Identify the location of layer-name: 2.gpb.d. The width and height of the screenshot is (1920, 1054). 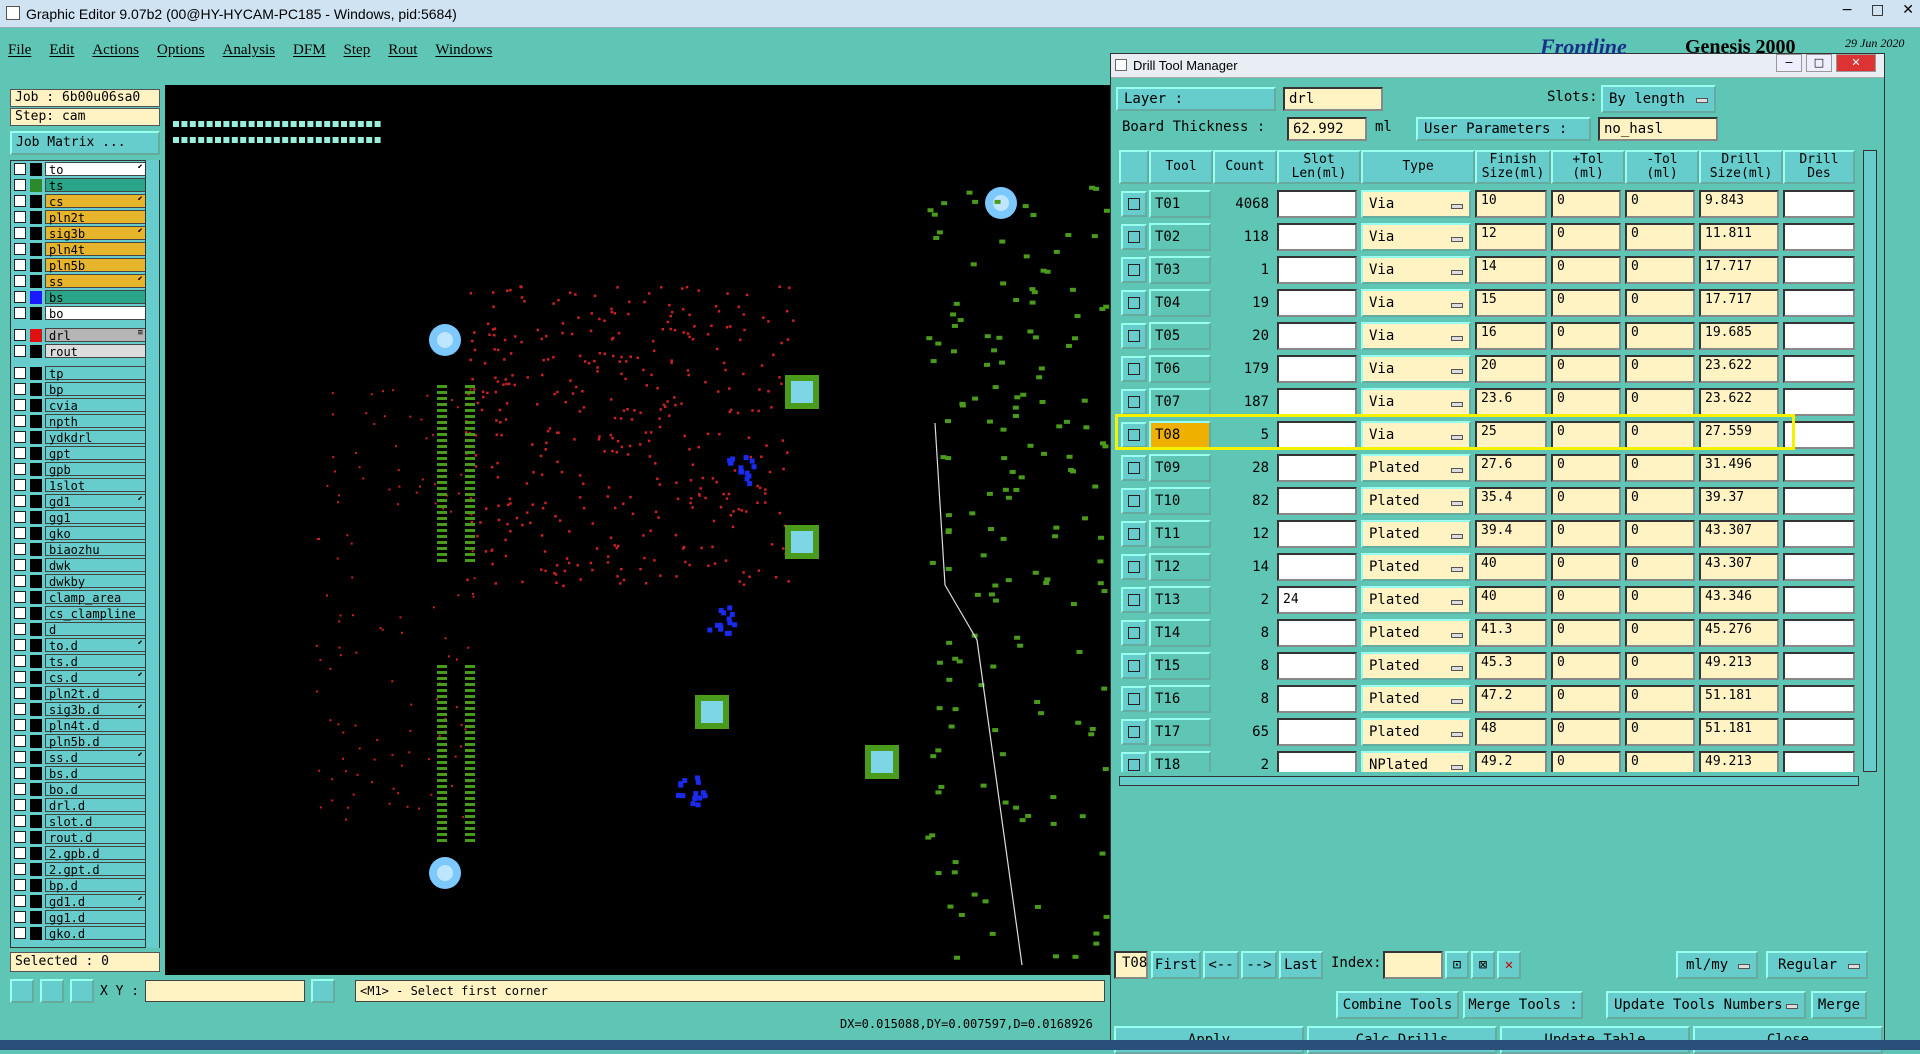
(96, 853).